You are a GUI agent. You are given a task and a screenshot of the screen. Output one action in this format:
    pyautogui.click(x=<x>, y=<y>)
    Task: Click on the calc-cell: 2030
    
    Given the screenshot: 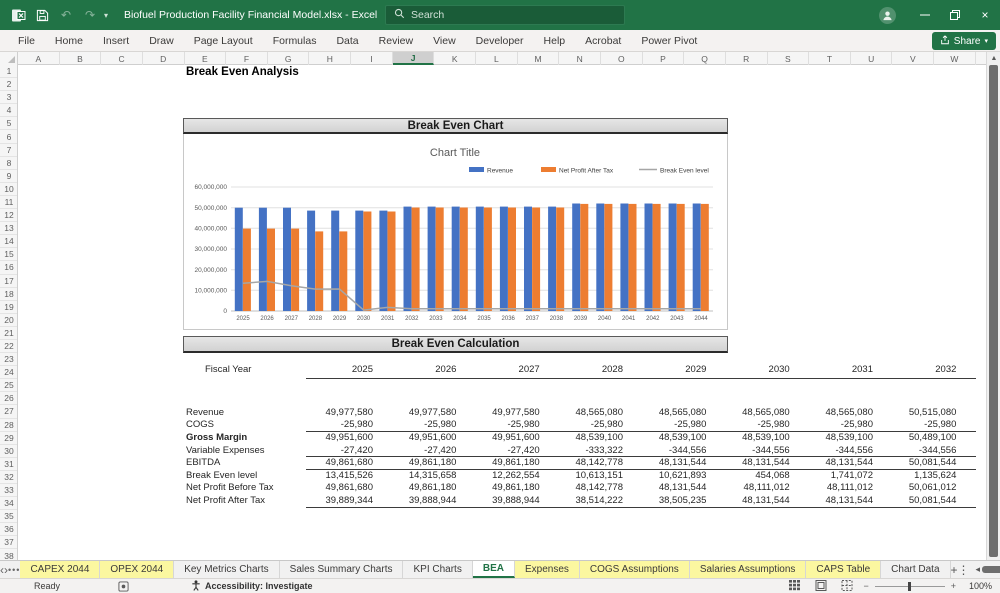 What is the action you would take?
    pyautogui.click(x=747, y=370)
    